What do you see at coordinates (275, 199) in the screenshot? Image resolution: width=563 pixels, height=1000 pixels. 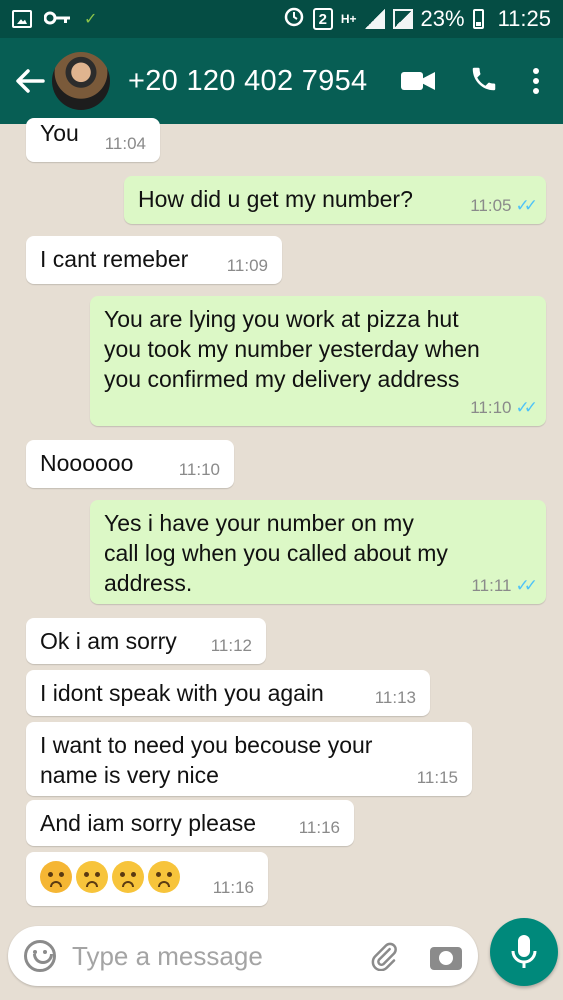 I see `message-text: How did u get my number?` at bounding box center [275, 199].